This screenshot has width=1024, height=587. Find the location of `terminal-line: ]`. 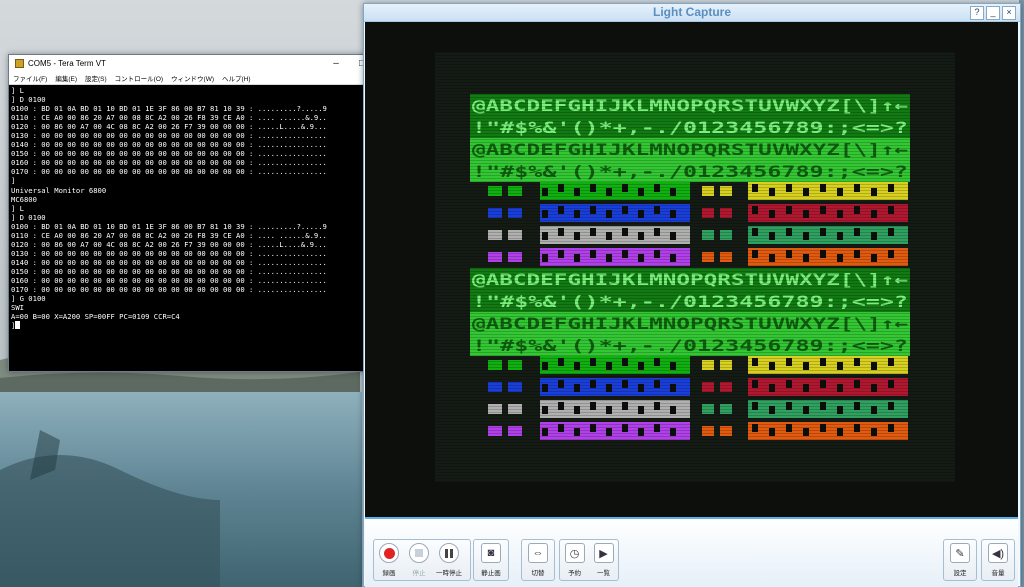

terminal-line: ] is located at coordinates (203, 325).